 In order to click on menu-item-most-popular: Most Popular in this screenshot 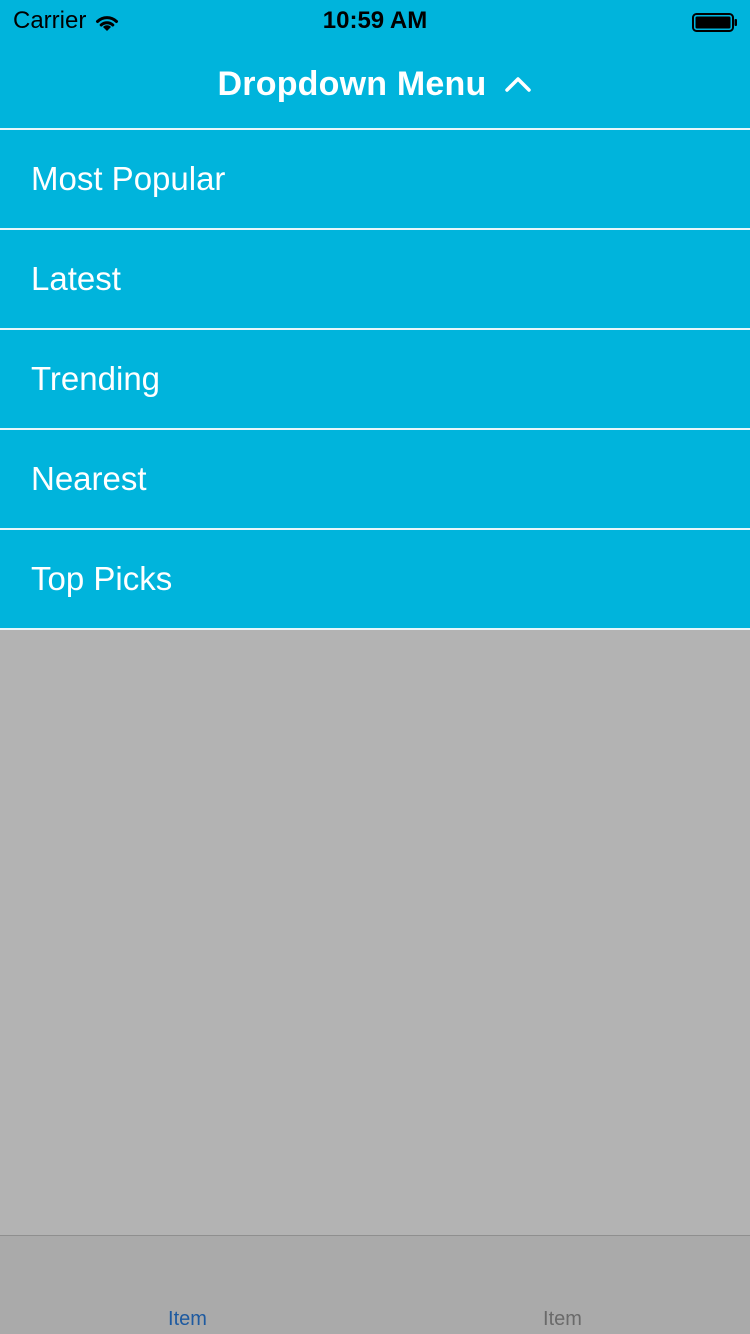, I will do `click(375, 178)`.